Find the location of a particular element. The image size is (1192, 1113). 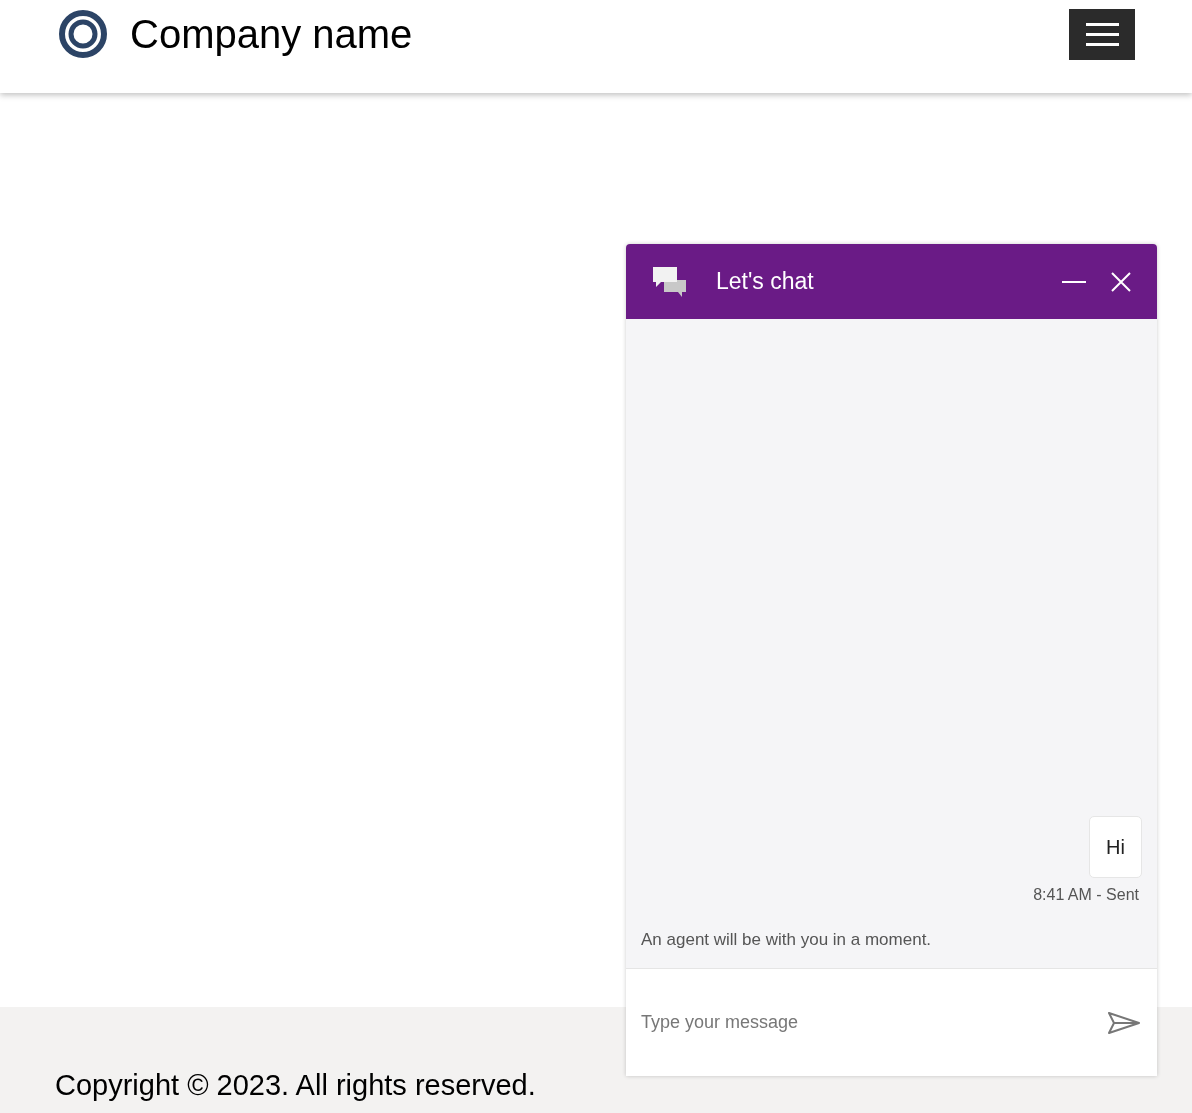

message-input: Type your message is located at coordinates (874, 1022).